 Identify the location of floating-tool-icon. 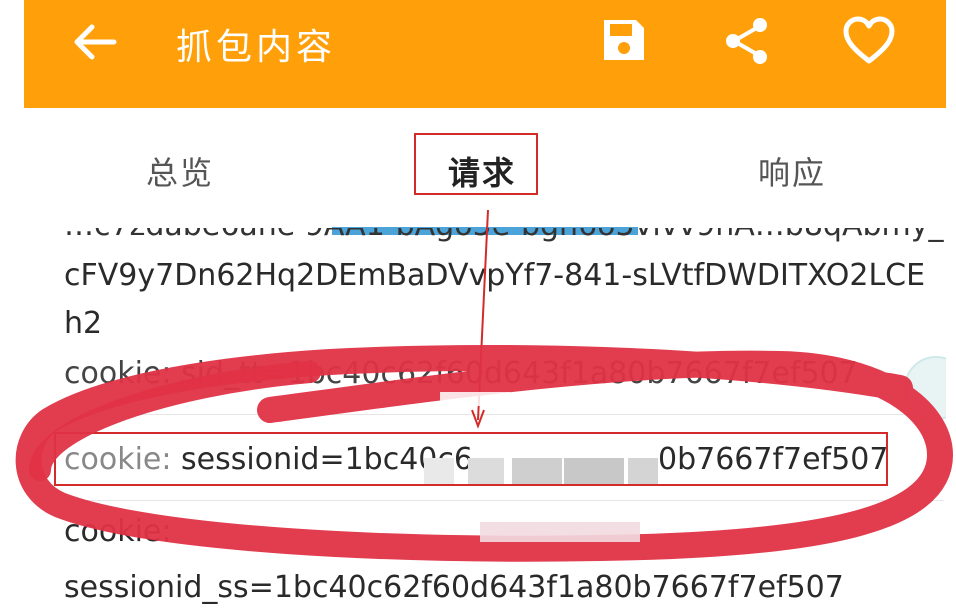
(925, 388).